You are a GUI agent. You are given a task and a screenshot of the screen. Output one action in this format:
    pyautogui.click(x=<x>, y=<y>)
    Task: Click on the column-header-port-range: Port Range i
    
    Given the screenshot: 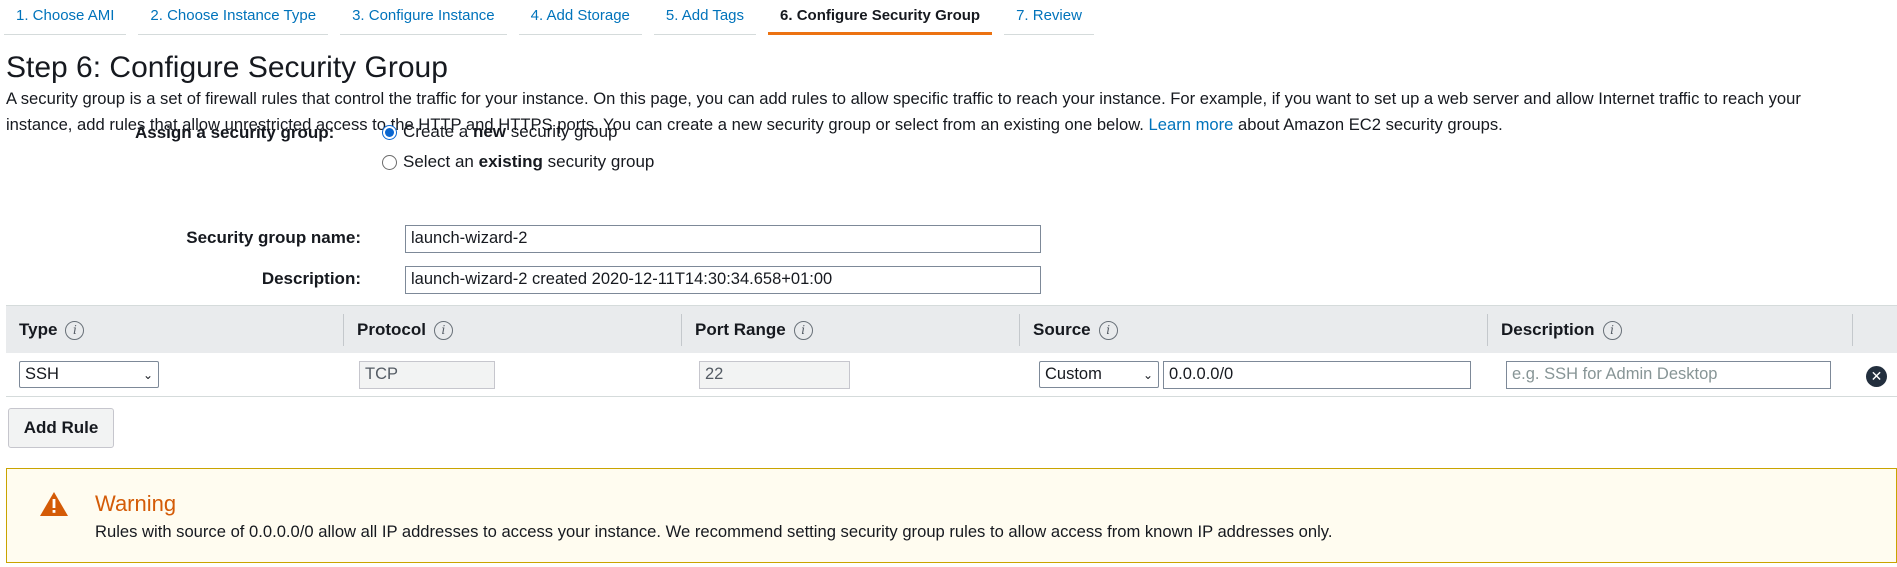 What is the action you would take?
    pyautogui.click(x=747, y=330)
    